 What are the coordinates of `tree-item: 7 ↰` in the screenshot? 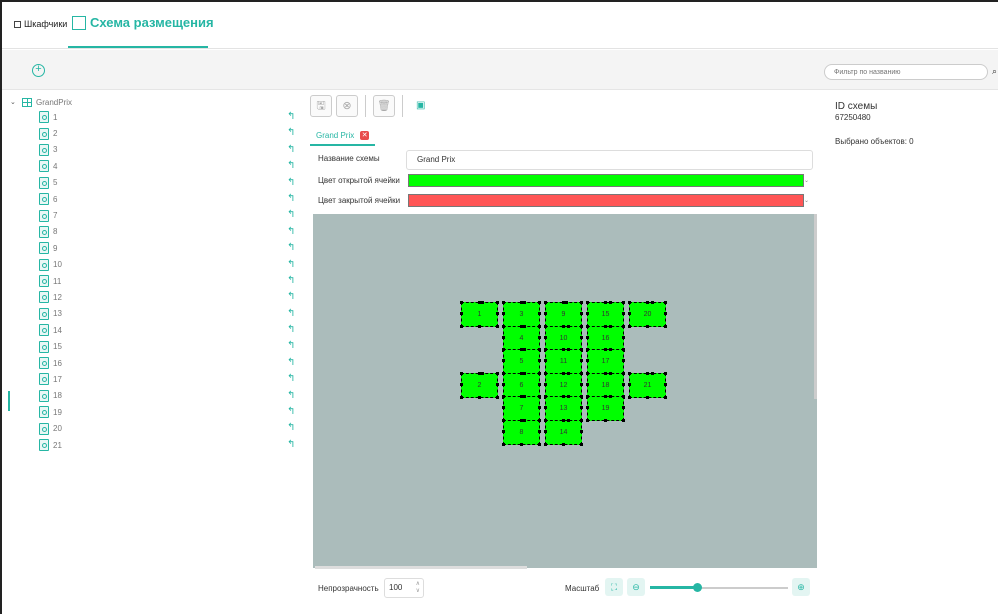 It's located at (155, 215).